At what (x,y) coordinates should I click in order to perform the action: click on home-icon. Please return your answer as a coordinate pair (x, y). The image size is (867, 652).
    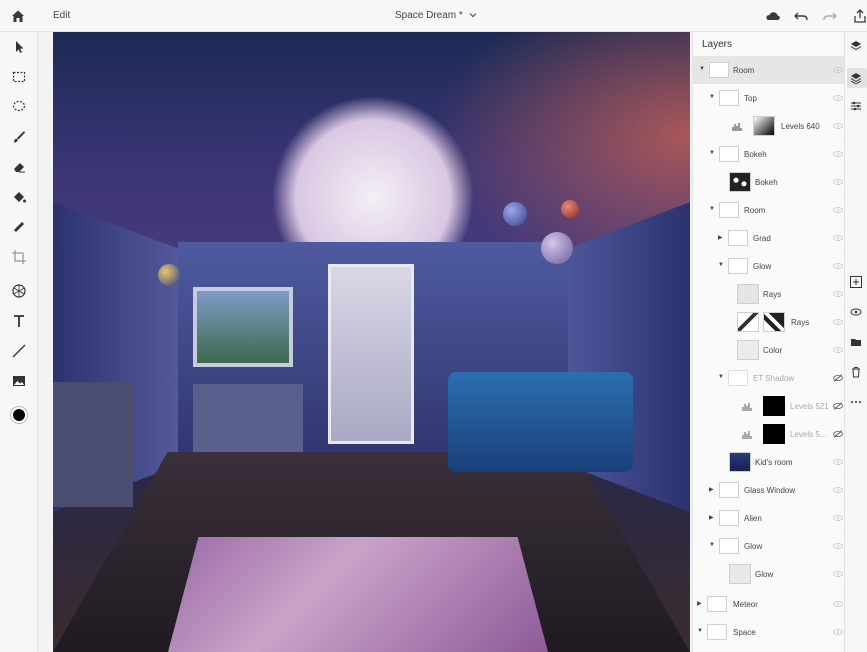
    Looking at the image, I should click on (18, 16).